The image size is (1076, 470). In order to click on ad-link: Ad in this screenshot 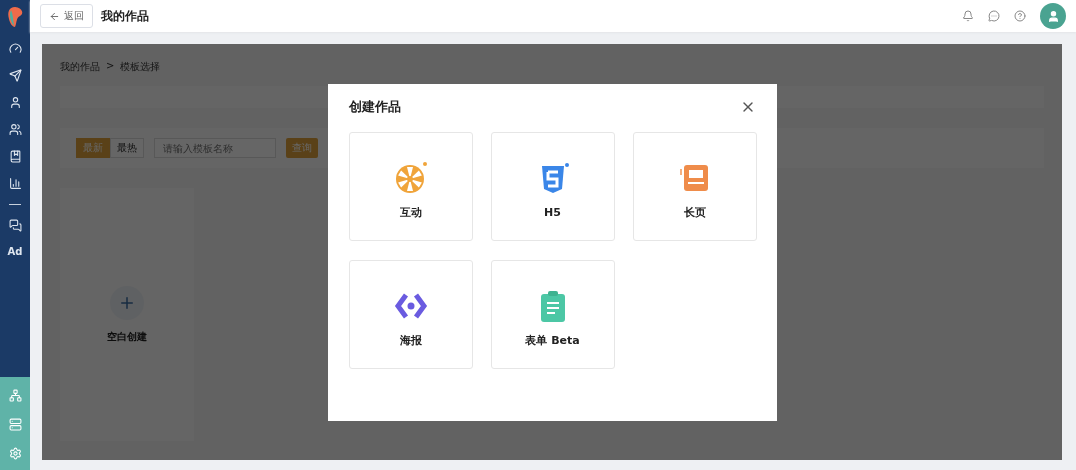, I will do `click(15, 251)`.